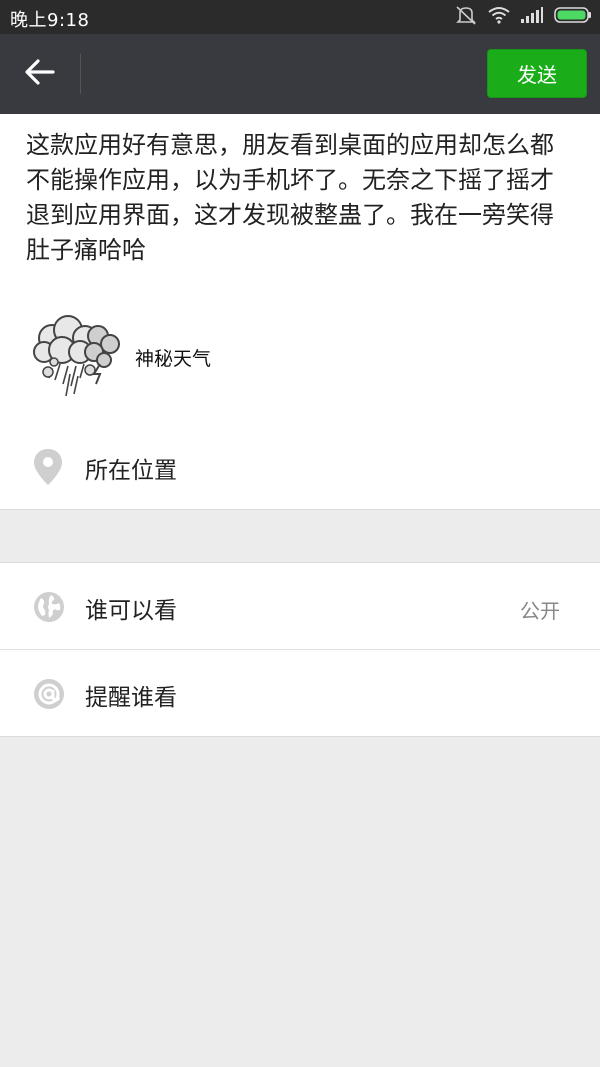 The width and height of the screenshot is (600, 1067). I want to click on status-bar: 晚上9:18, so click(300, 17).